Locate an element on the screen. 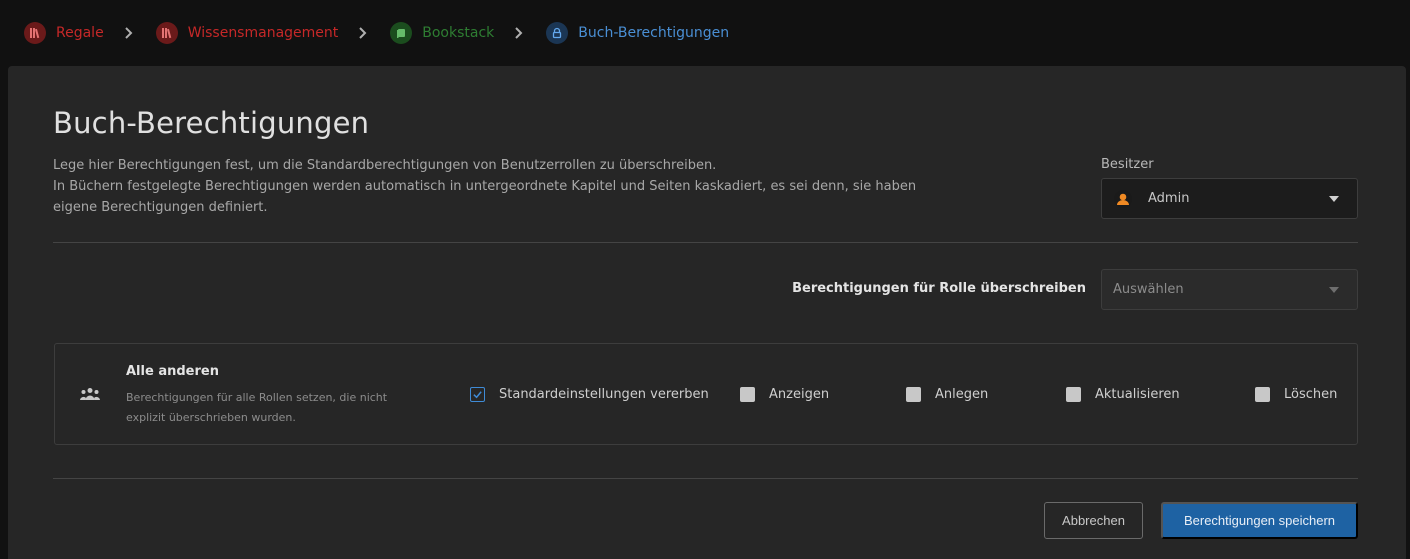 This screenshot has width=1410, height=559. breadcrumb-label: Regale is located at coordinates (80, 33).